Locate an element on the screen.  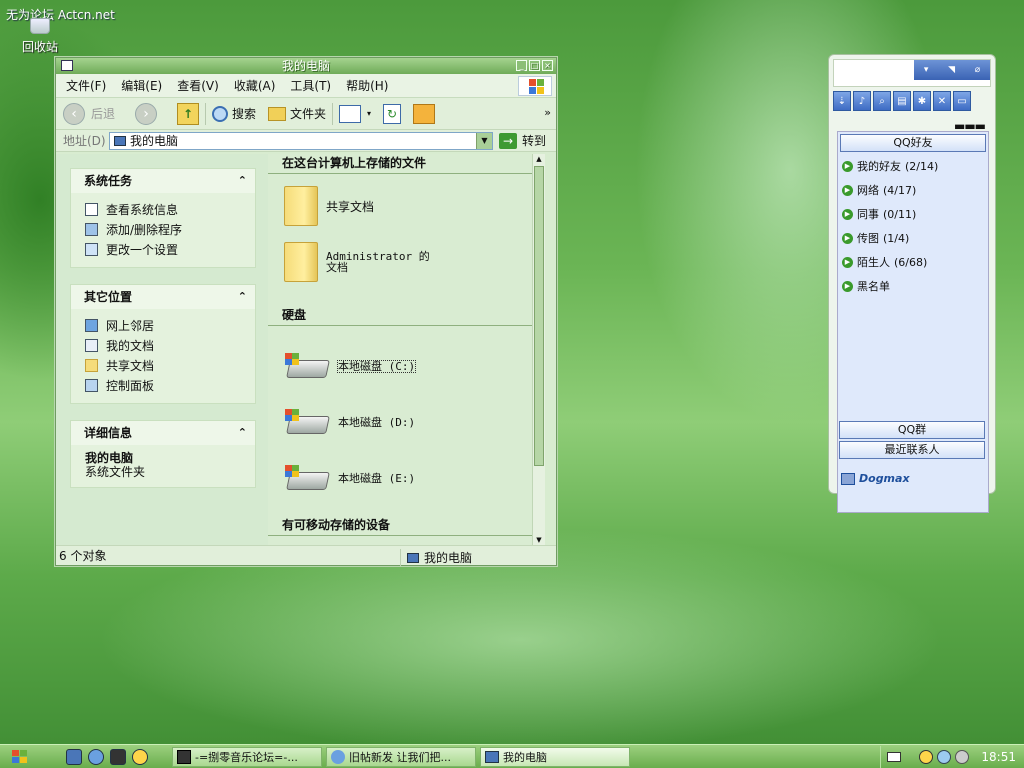
qq-group-item: ▶ 陌生人 (6/68) is located at coordinates (913, 262).